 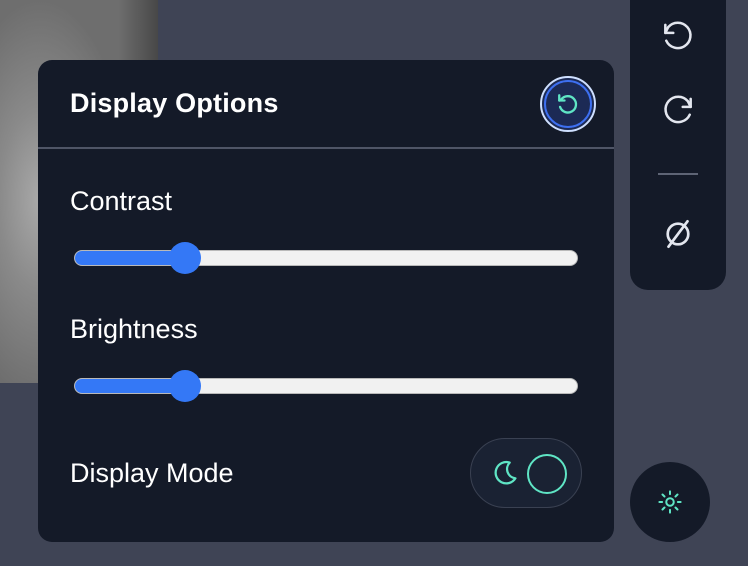 What do you see at coordinates (326, 258) in the screenshot?
I see `contrast-slider` at bounding box center [326, 258].